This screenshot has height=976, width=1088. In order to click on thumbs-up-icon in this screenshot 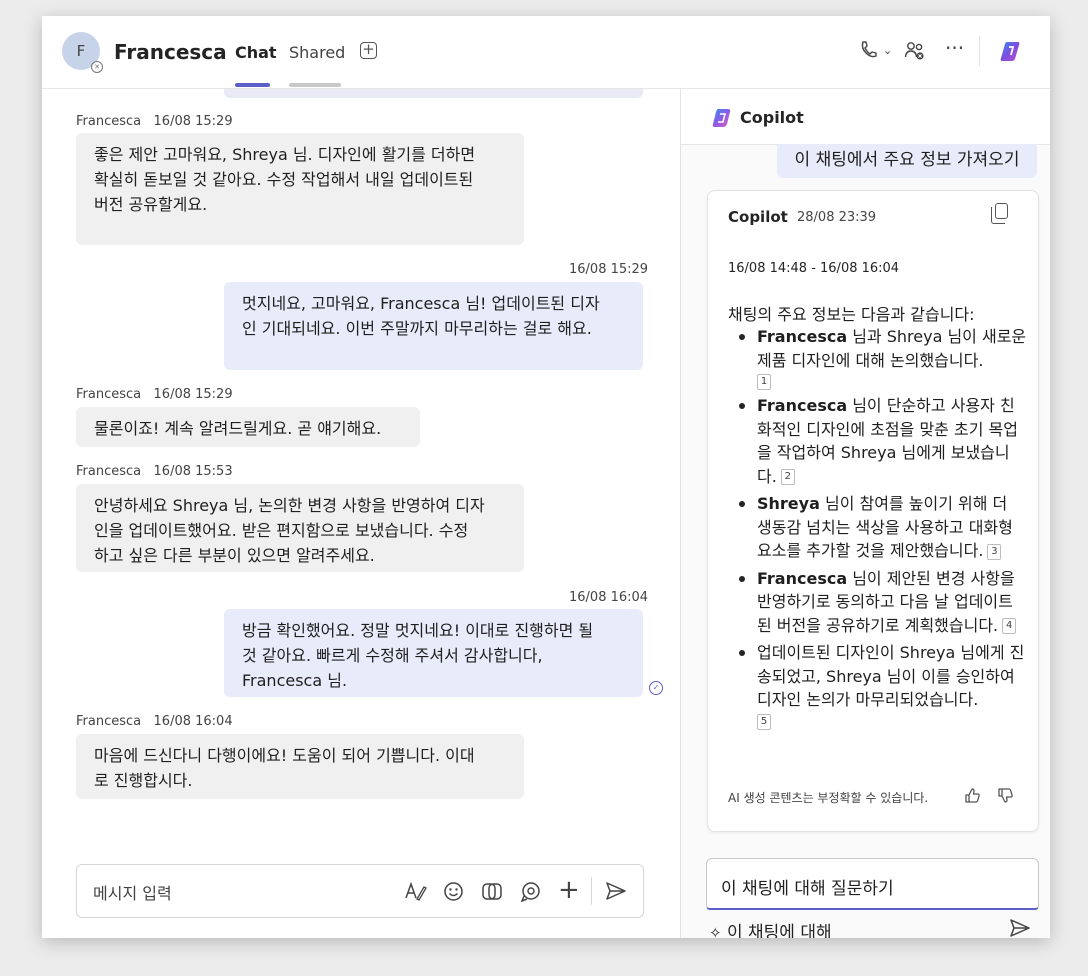, I will do `click(972, 795)`.